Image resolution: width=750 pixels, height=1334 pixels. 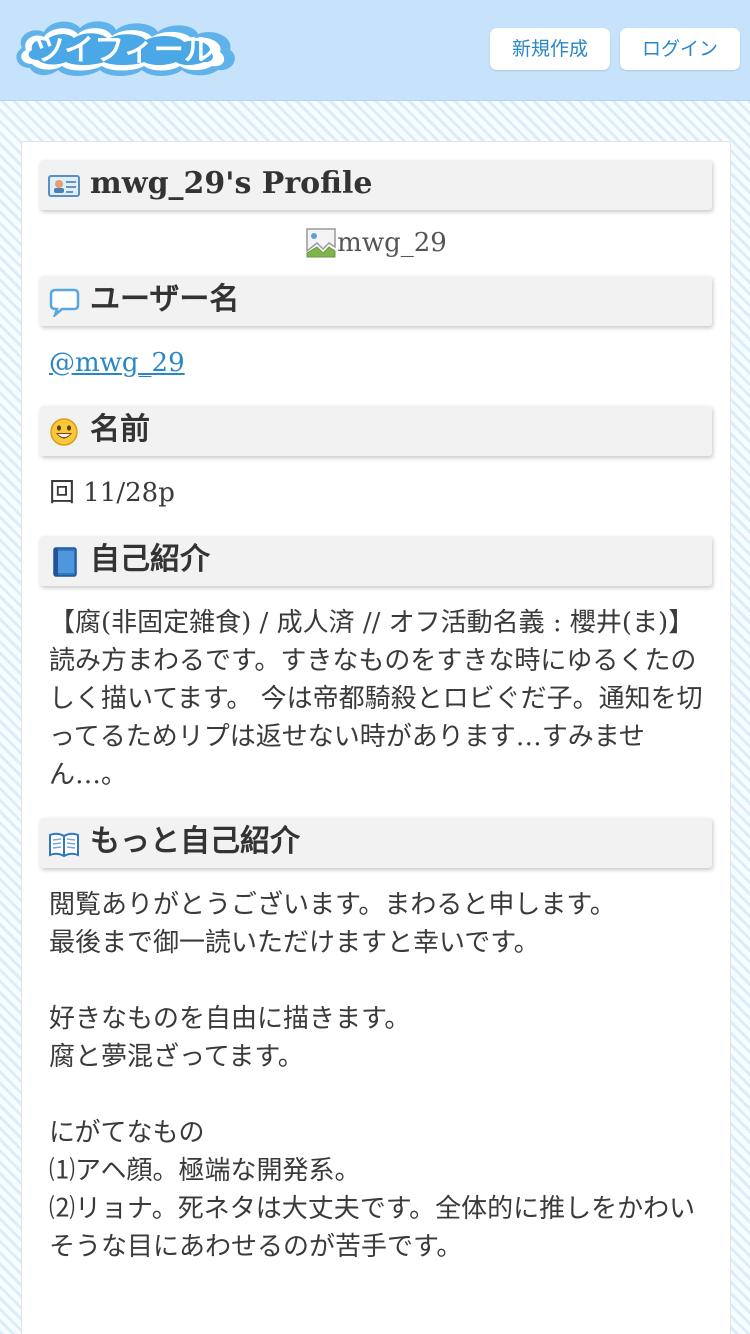 I want to click on more-bio-heading-label: もっと自己紹介, so click(x=195, y=841).